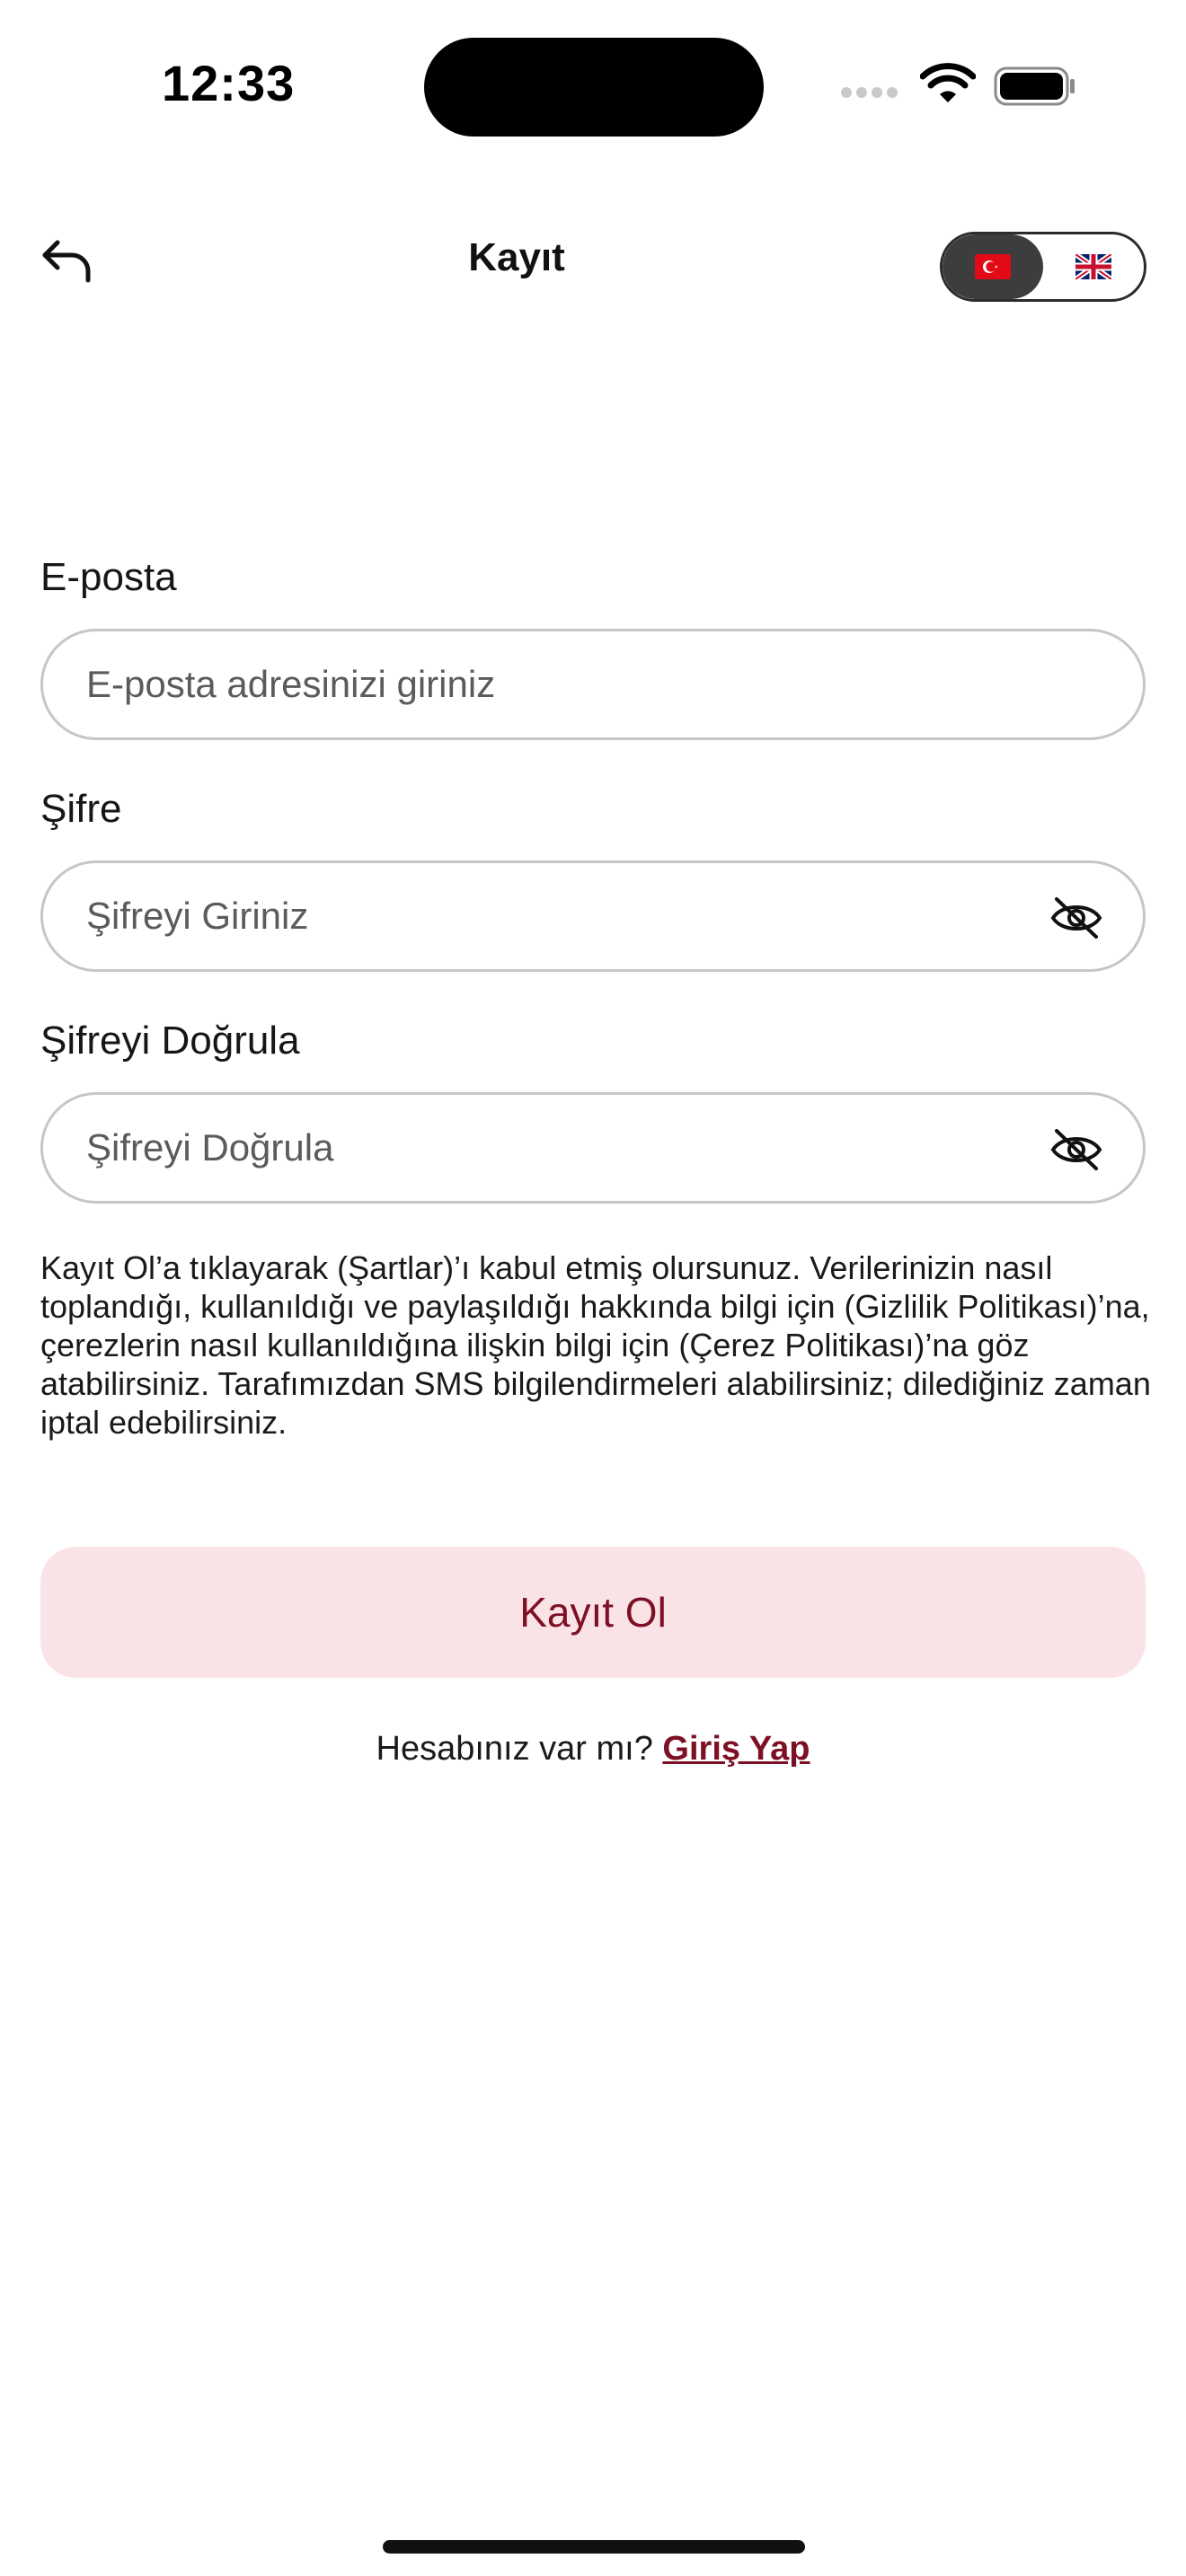 This screenshot has width=1186, height=2576. I want to click on language-toggle, so click(1043, 267).